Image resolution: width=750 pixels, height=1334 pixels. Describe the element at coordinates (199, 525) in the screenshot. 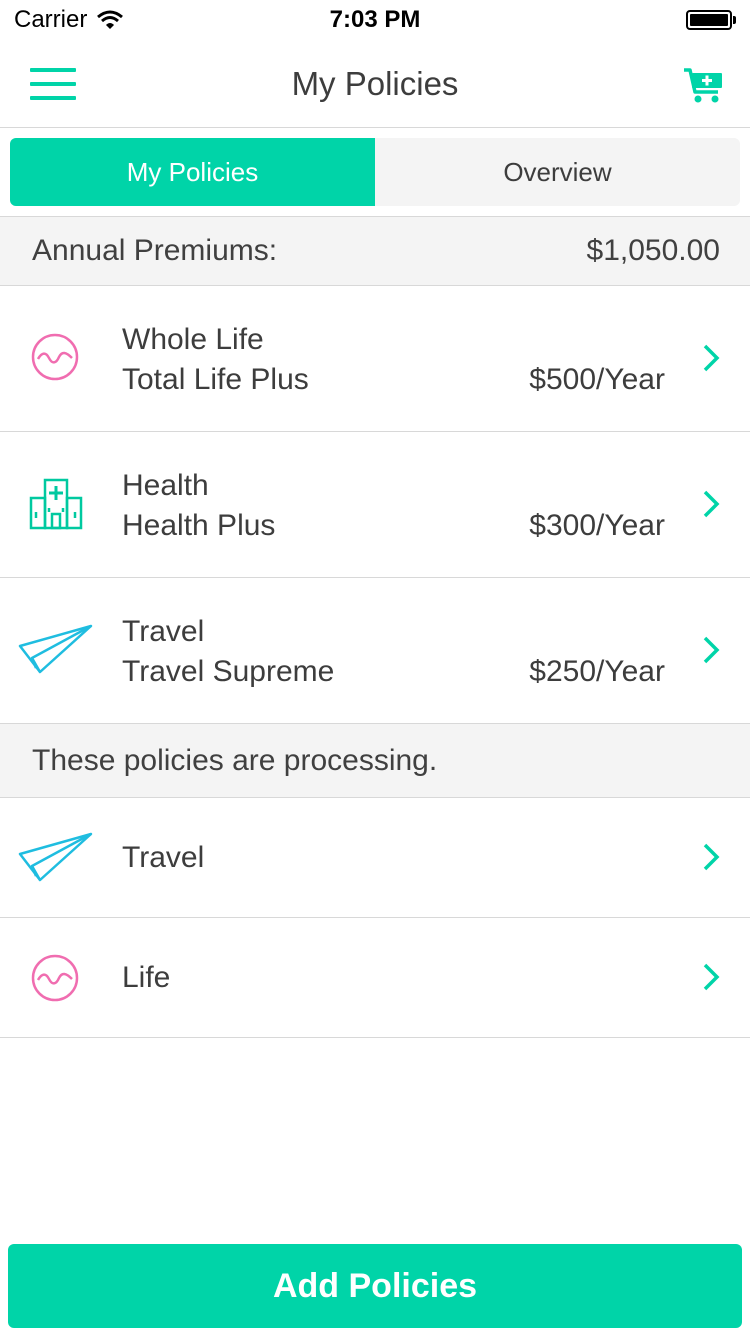

I see `policy-plan: Health Plus` at that location.